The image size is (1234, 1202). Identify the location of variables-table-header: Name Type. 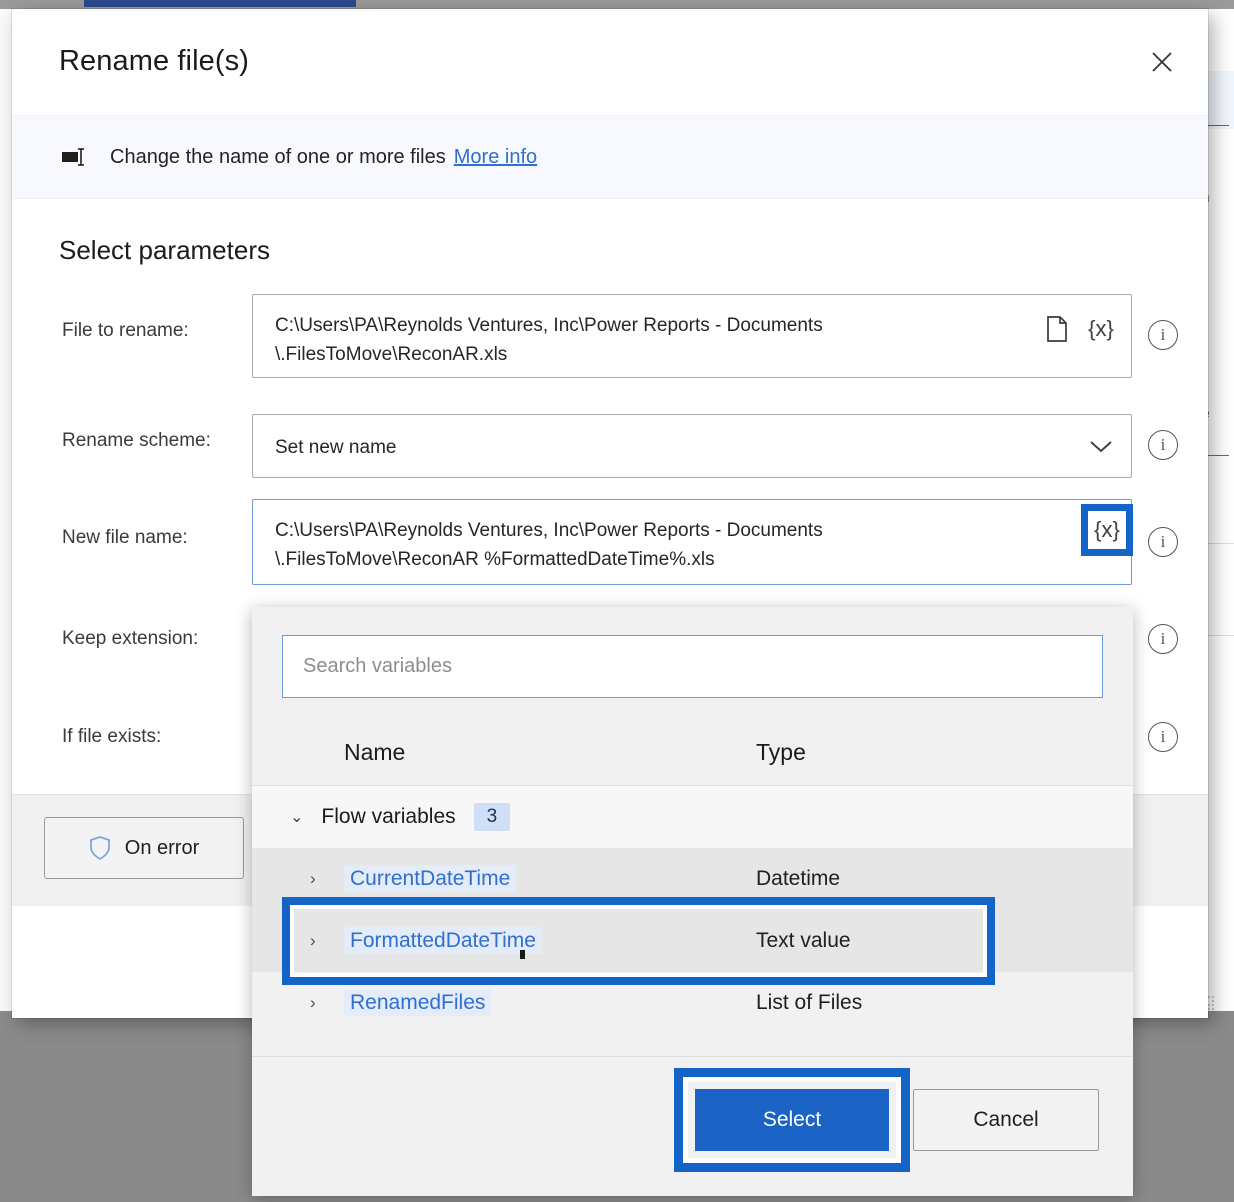
(692, 753).